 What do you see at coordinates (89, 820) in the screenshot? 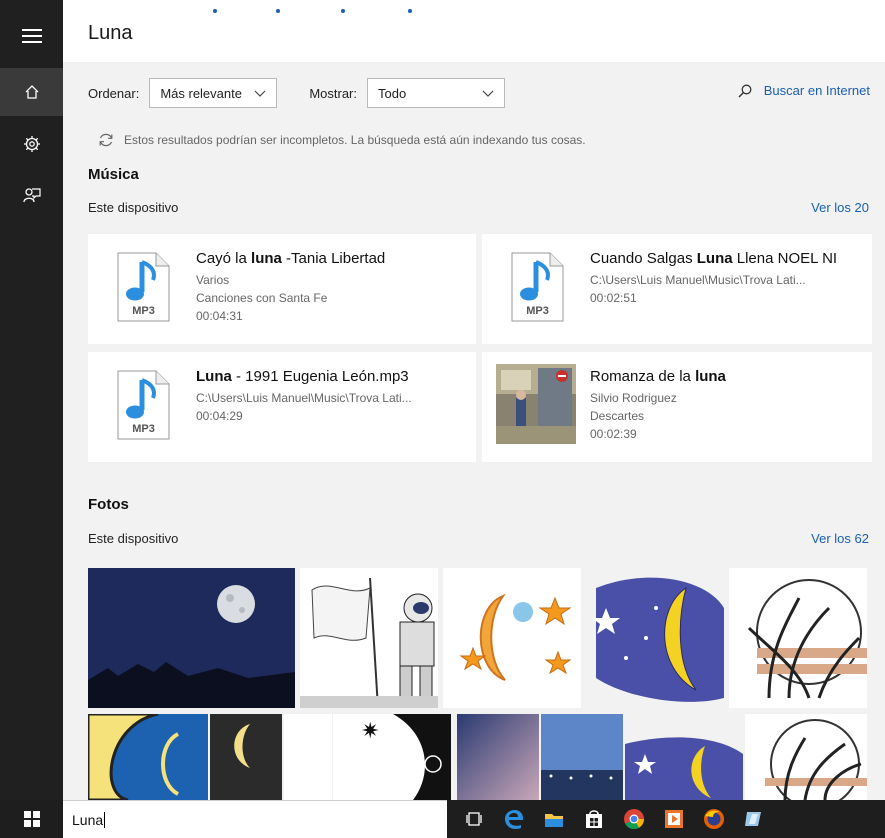
I see `search-query-text: Luna` at bounding box center [89, 820].